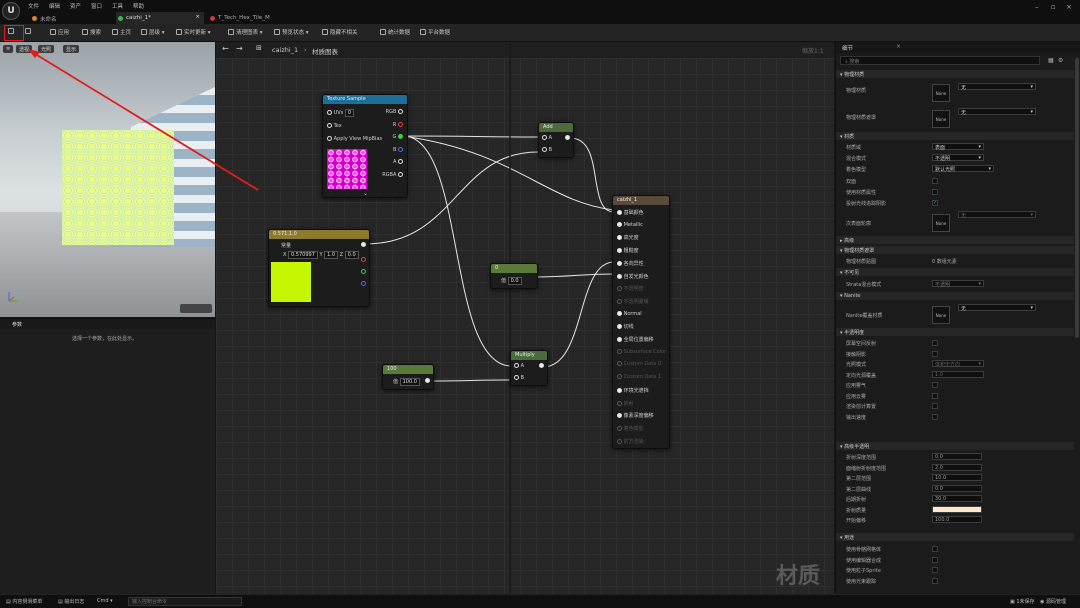  What do you see at coordinates (340, 32) in the screenshot?
I see `hide-unrelated-button: 隐藏不相关` at bounding box center [340, 32].